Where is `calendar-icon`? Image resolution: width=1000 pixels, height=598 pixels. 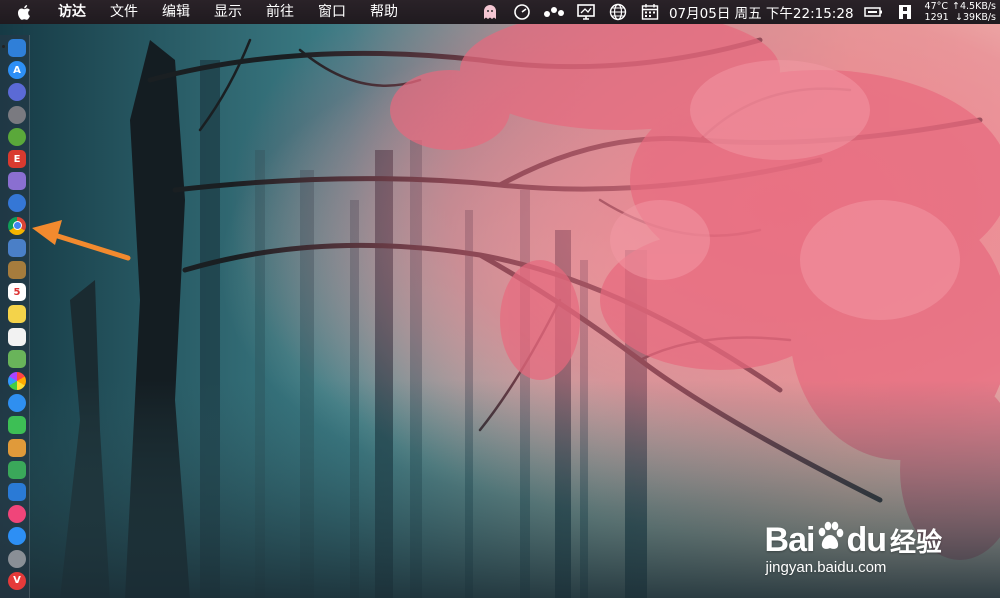
calendar-icon is located at coordinates (650, 12).